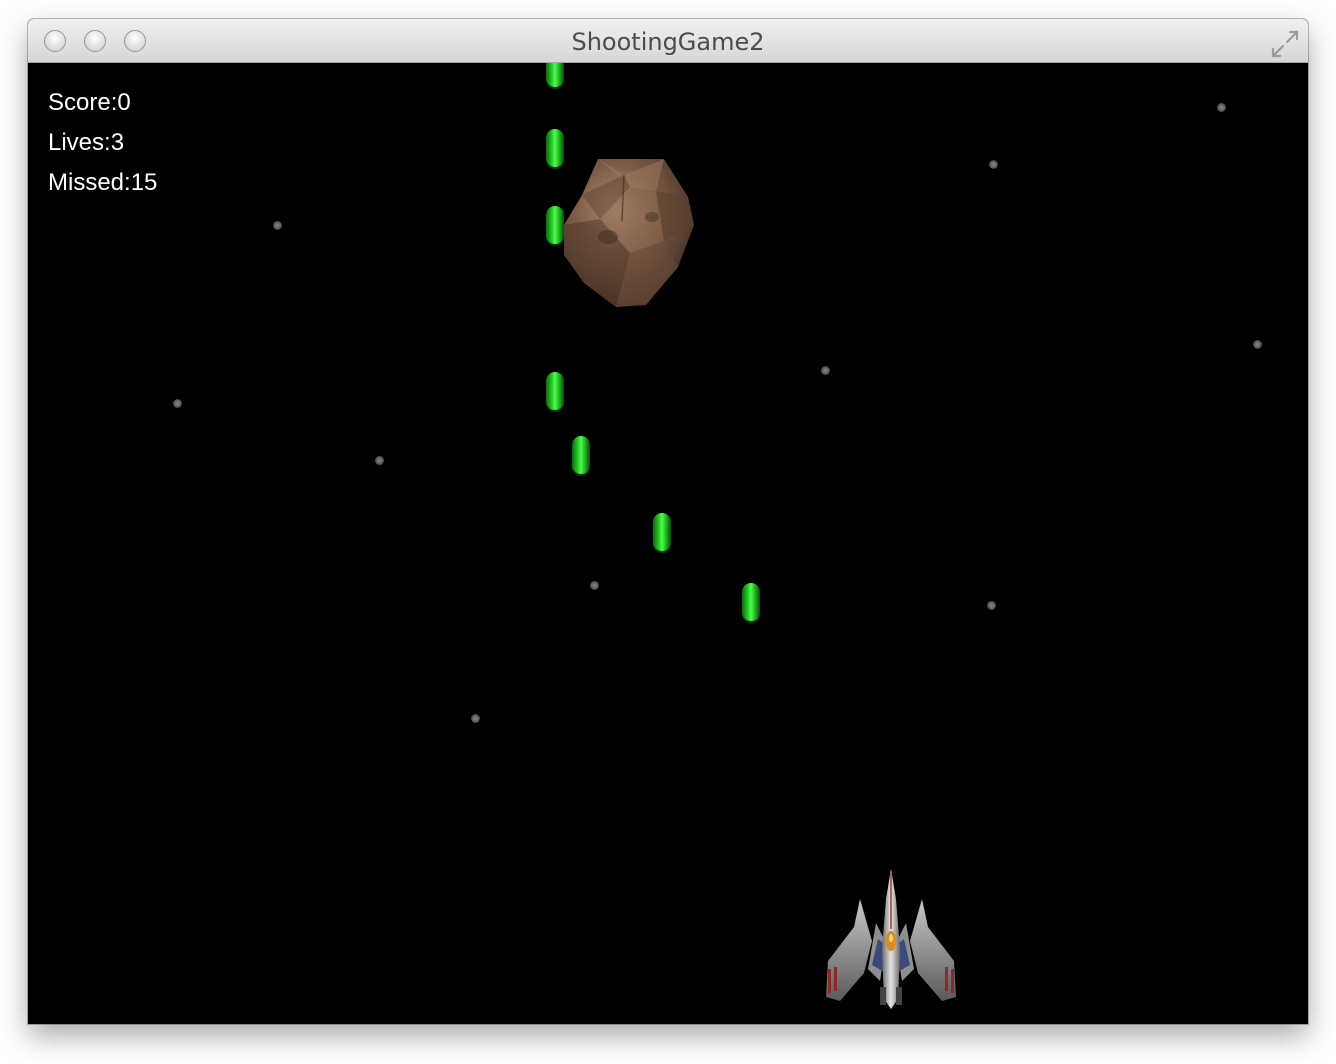 The width and height of the screenshot is (1336, 1064). What do you see at coordinates (629, 233) in the screenshot?
I see `asteroid` at bounding box center [629, 233].